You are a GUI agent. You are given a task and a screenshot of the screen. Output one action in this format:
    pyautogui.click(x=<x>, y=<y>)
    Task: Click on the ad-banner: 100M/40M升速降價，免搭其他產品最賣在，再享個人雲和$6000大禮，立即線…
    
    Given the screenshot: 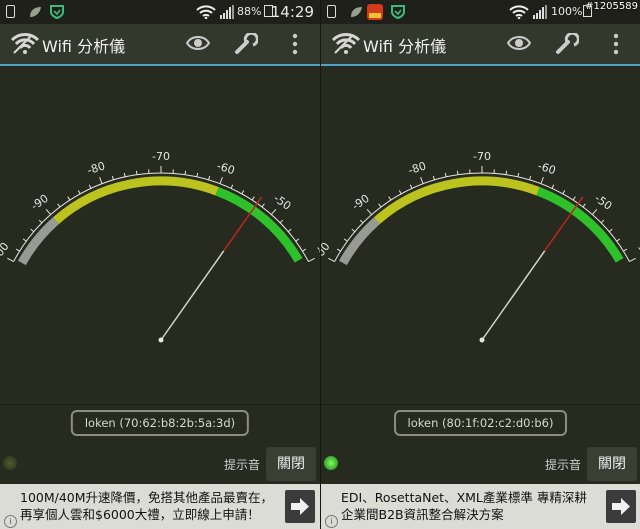 What is the action you would take?
    pyautogui.click(x=160, y=506)
    